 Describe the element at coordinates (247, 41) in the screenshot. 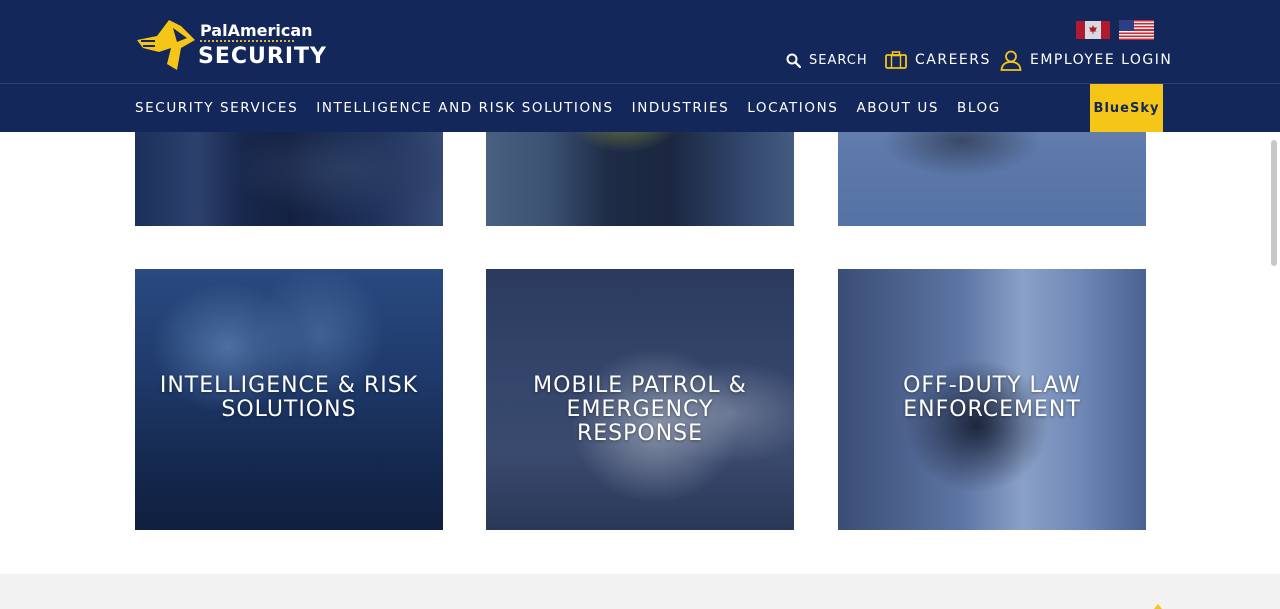

I see `logo-divider` at that location.